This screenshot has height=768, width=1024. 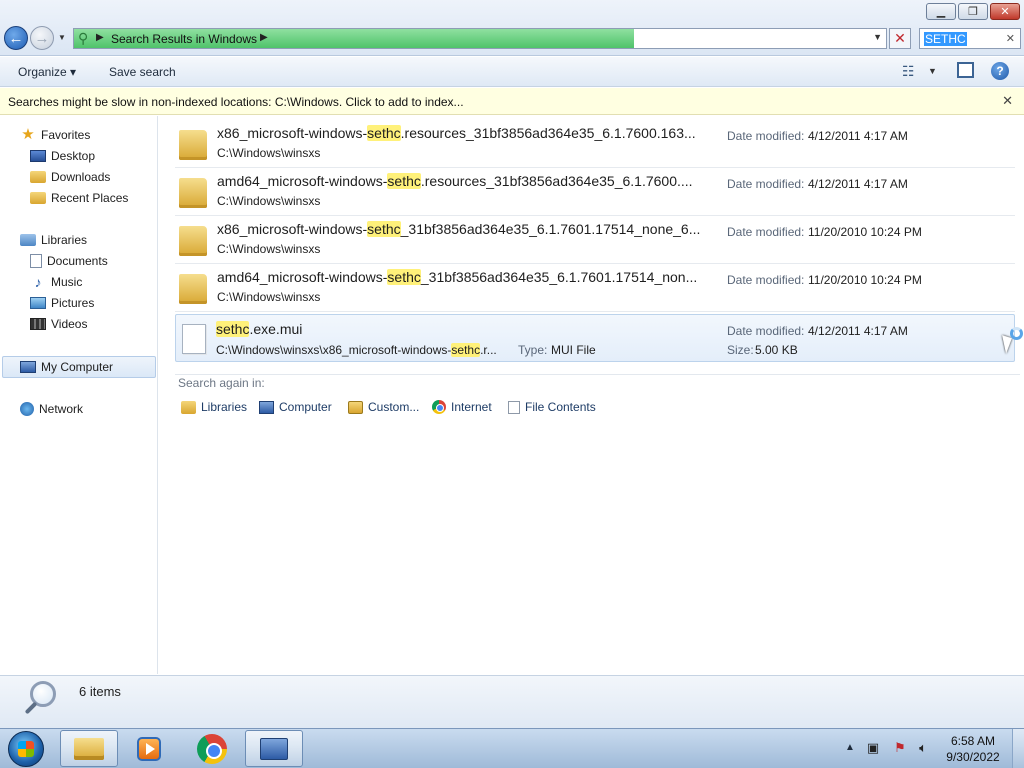 I want to click on videos-icon, so click(x=38, y=324).